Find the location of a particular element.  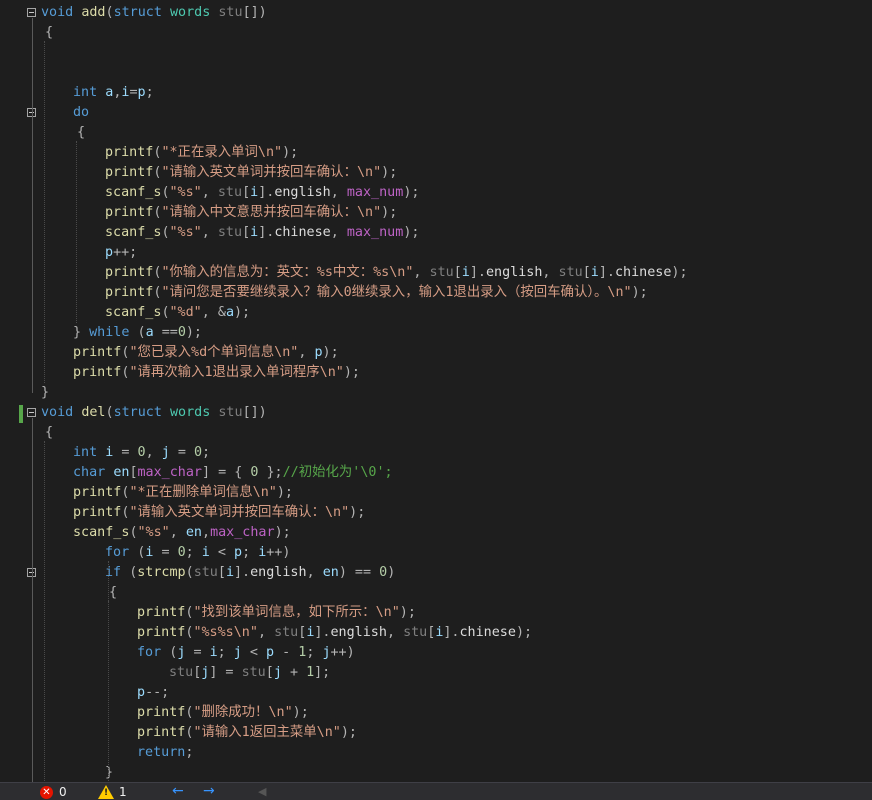

scroll-left-icon: ◀ is located at coordinates (262, 791).